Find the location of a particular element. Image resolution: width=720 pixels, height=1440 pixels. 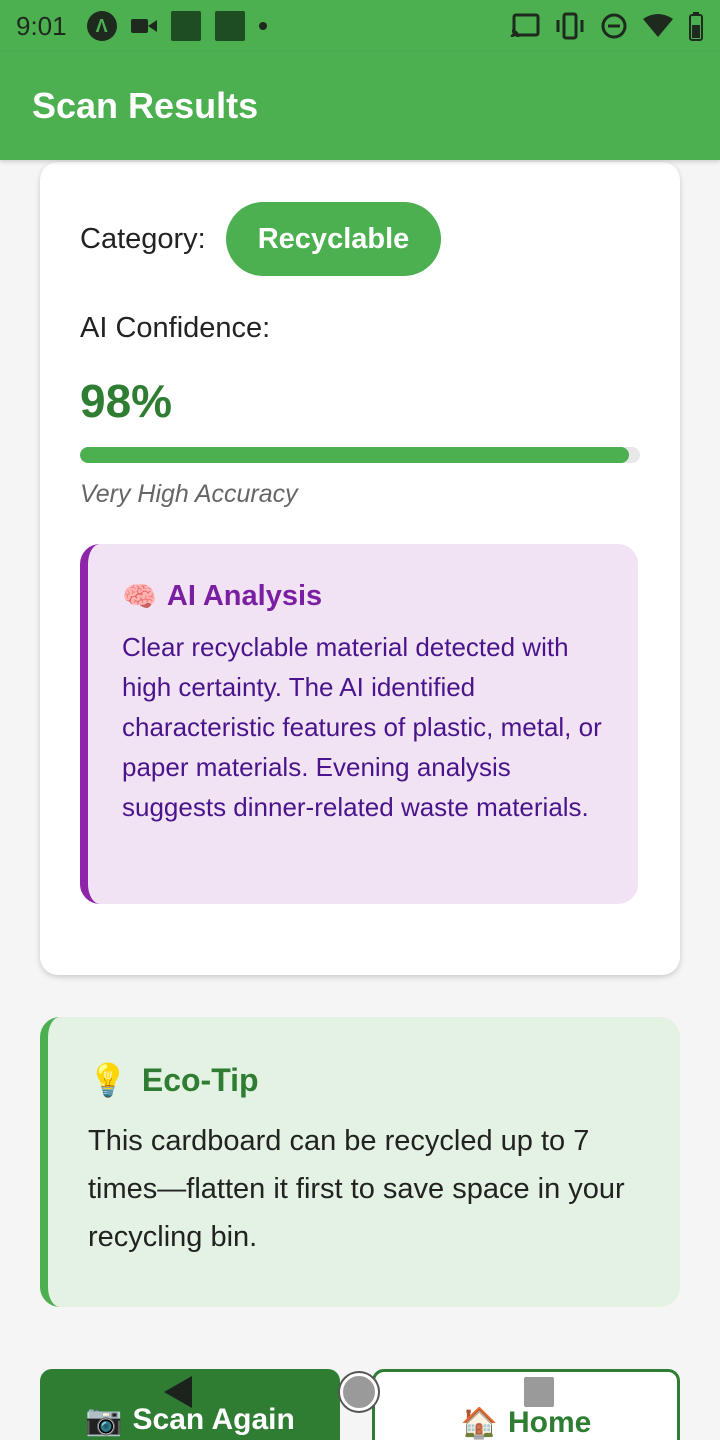

confidence-value: 98% is located at coordinates (126, 401).